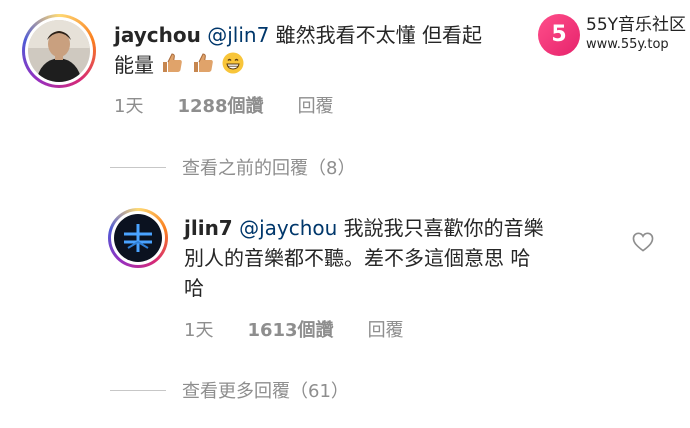 The image size is (690, 428). What do you see at coordinates (288, 228) in the screenshot?
I see `reply-mention: @jaychou` at bounding box center [288, 228].